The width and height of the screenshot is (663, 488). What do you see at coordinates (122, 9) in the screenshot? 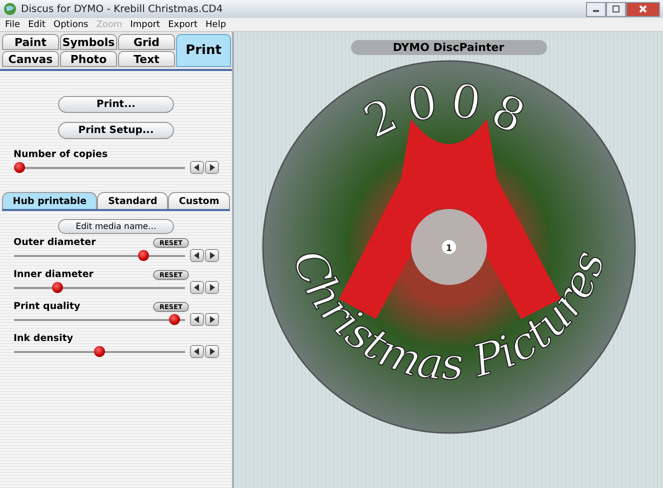
I see `window-title: Discus for DYMO - Krebill Christmas.CD4` at bounding box center [122, 9].